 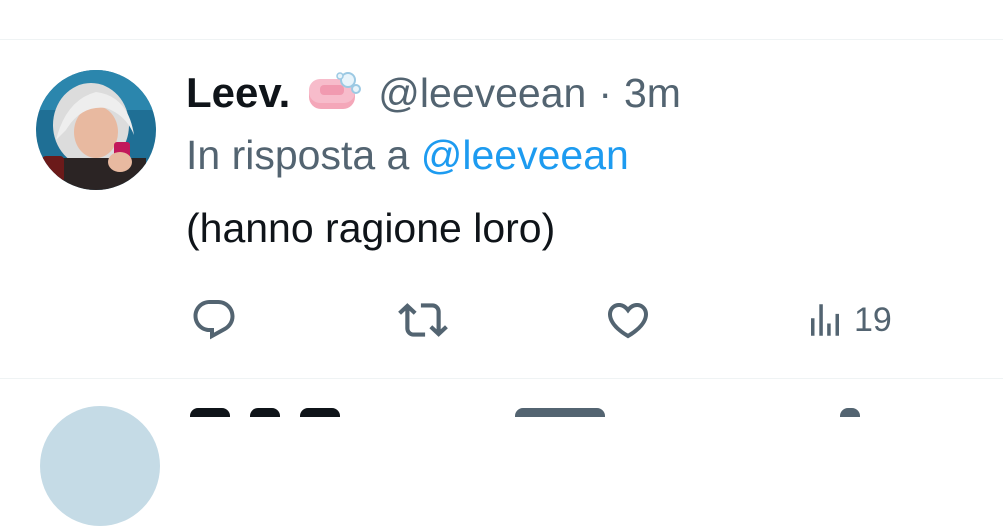 I want to click on next-tweet-time-fragment, so click(x=850, y=412).